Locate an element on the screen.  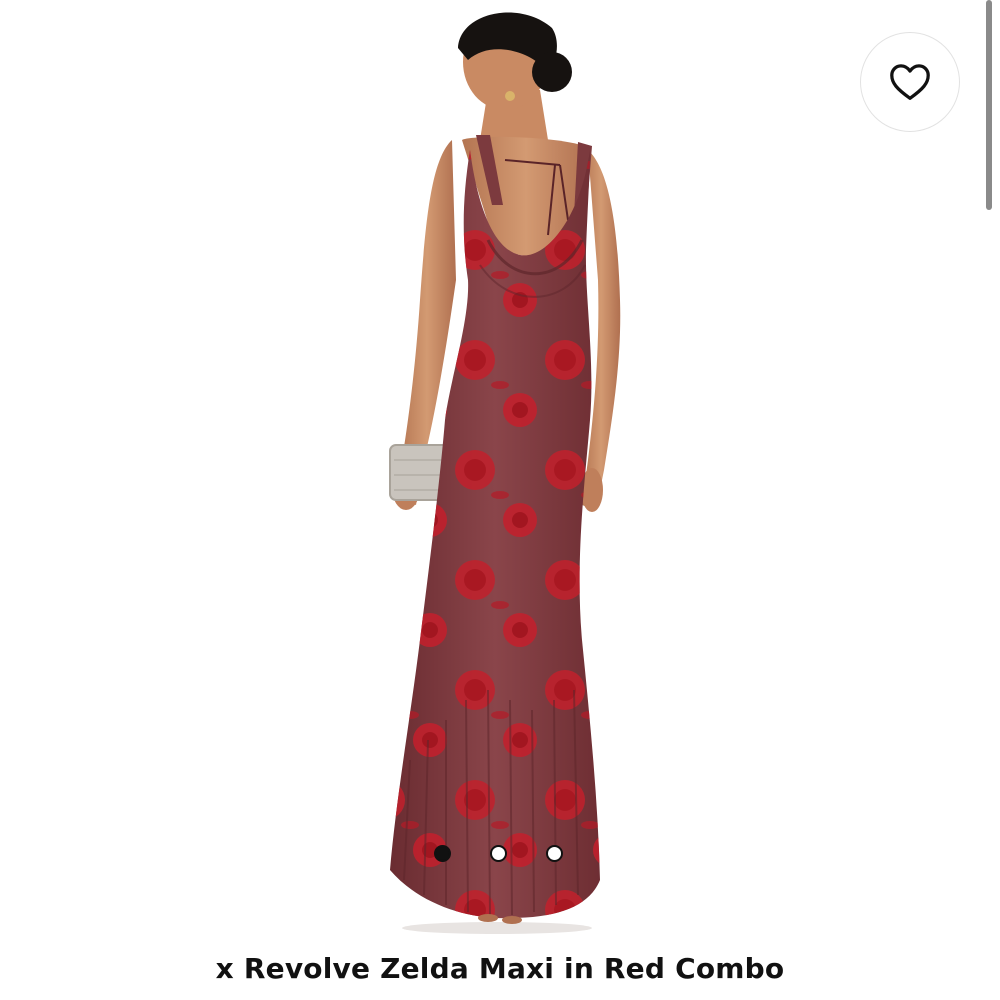
page-scrollbar is located at coordinates (989, 105).